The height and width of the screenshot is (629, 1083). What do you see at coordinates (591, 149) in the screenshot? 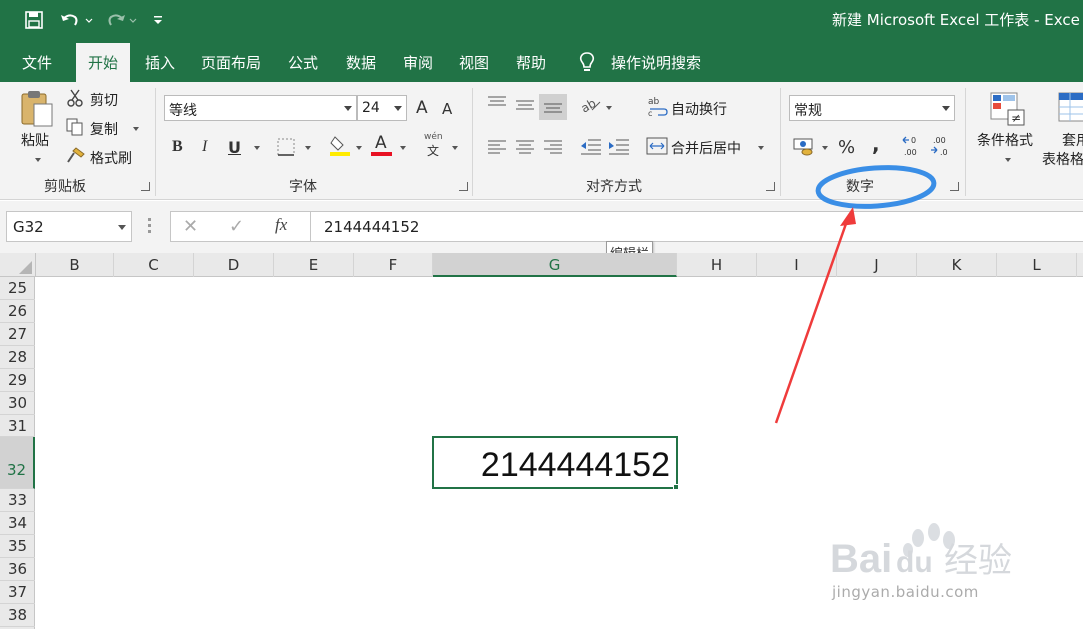
I see `decrease-indent-icon` at bounding box center [591, 149].